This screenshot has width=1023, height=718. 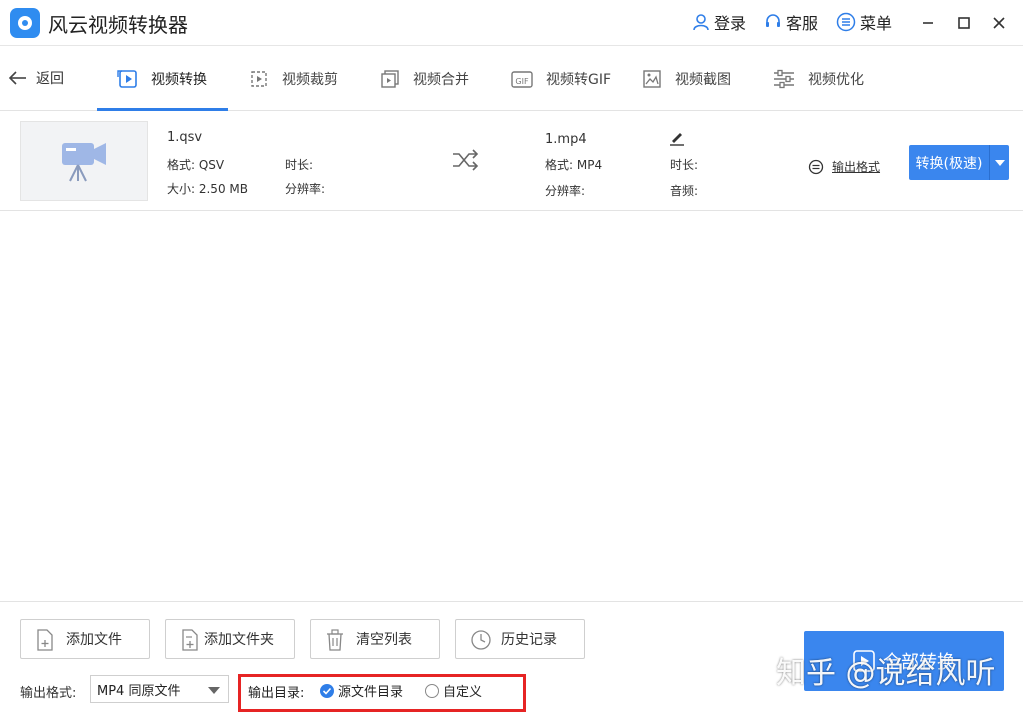 What do you see at coordinates (816, 166) in the screenshot?
I see `format-icon` at bounding box center [816, 166].